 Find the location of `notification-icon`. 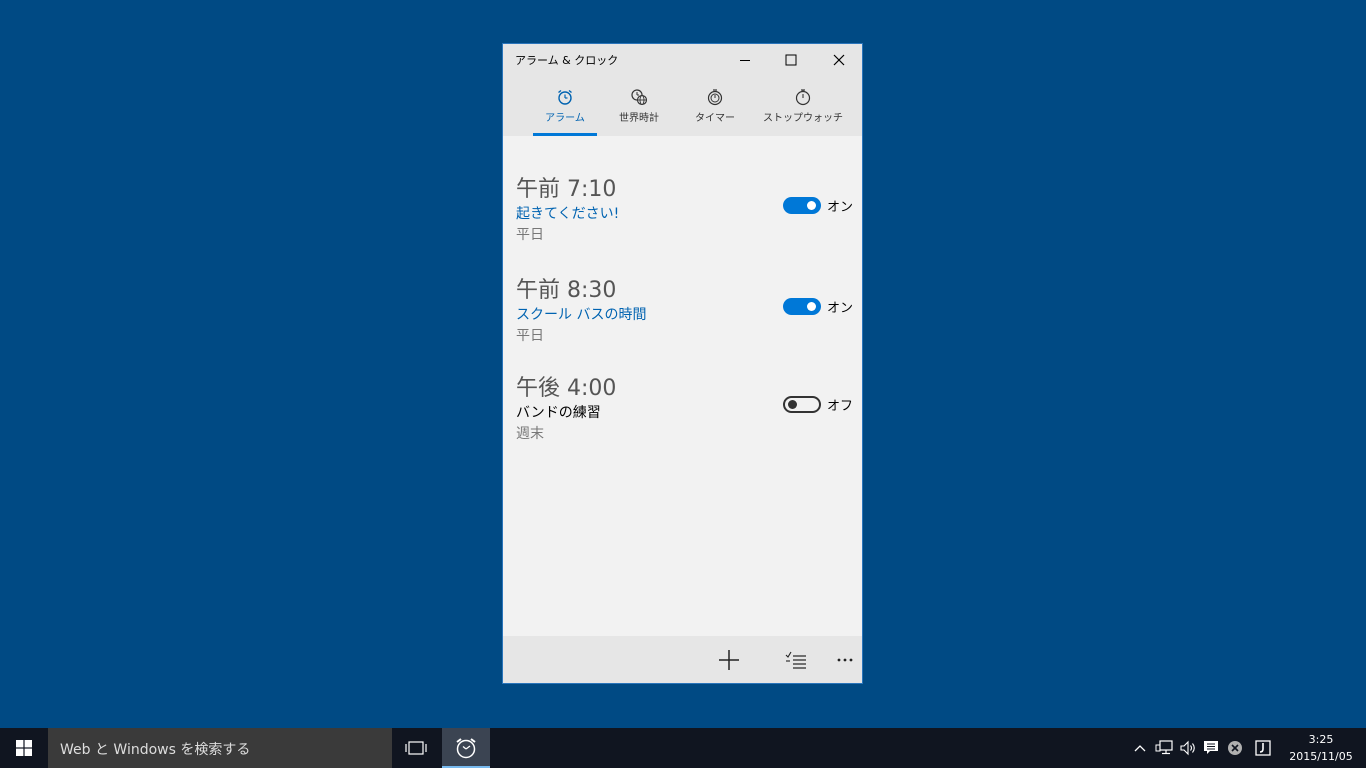

notification-icon is located at coordinates (1211, 747).